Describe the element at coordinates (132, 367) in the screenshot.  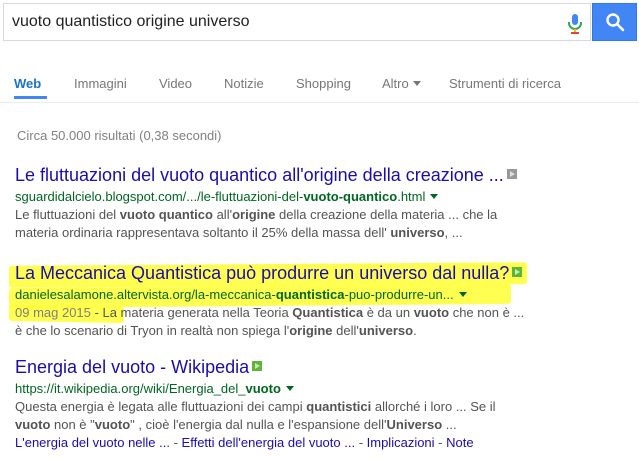
I see `result-title: Energia del vuoto - Wikipedia` at that location.